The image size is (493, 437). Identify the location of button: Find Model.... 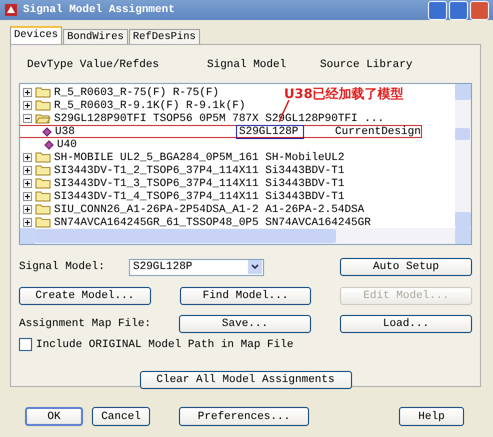
(246, 296).